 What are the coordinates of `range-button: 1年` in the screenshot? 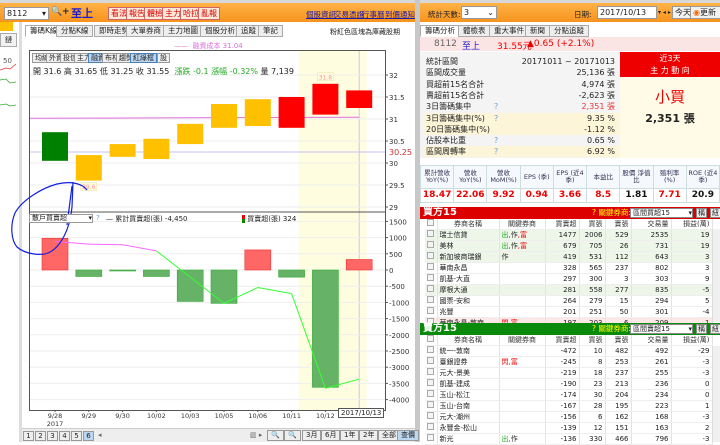 It's located at (350, 435).